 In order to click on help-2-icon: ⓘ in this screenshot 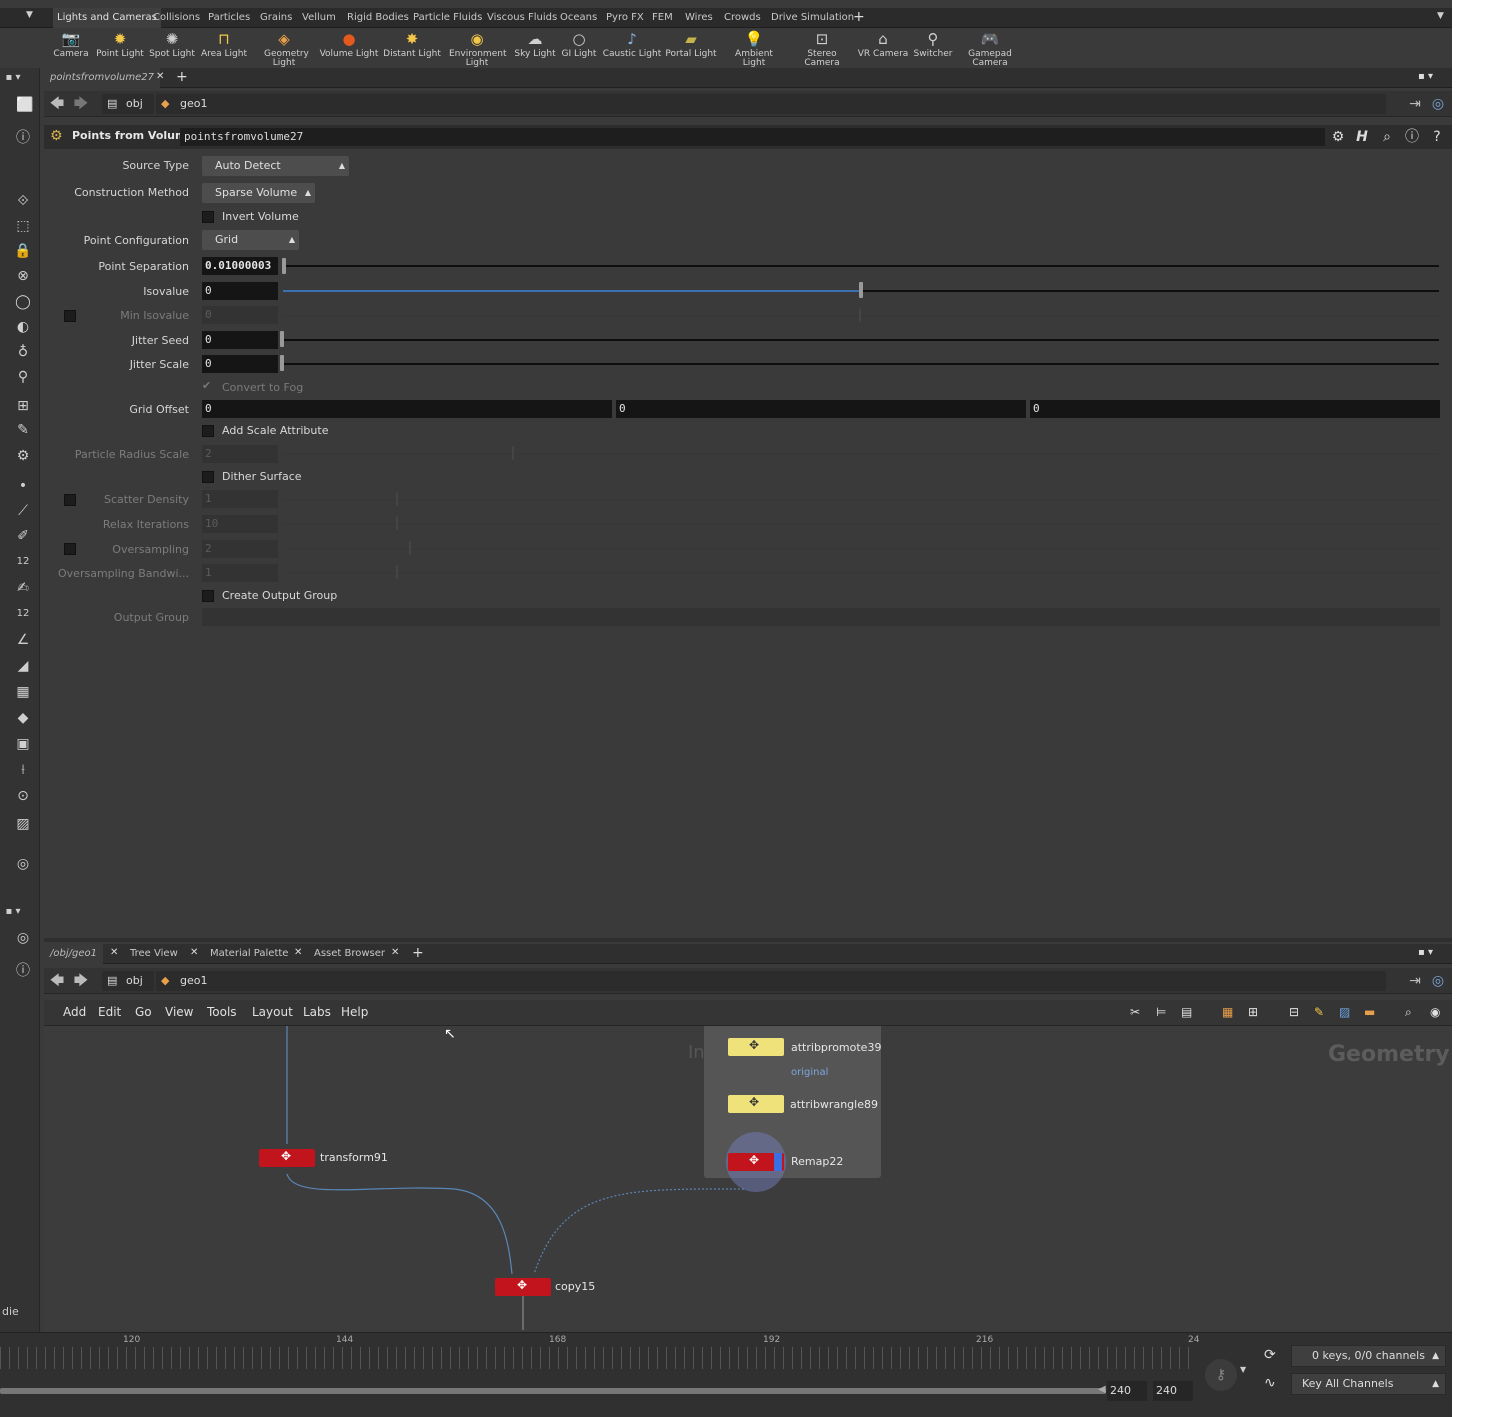, I will do `click(23, 971)`.